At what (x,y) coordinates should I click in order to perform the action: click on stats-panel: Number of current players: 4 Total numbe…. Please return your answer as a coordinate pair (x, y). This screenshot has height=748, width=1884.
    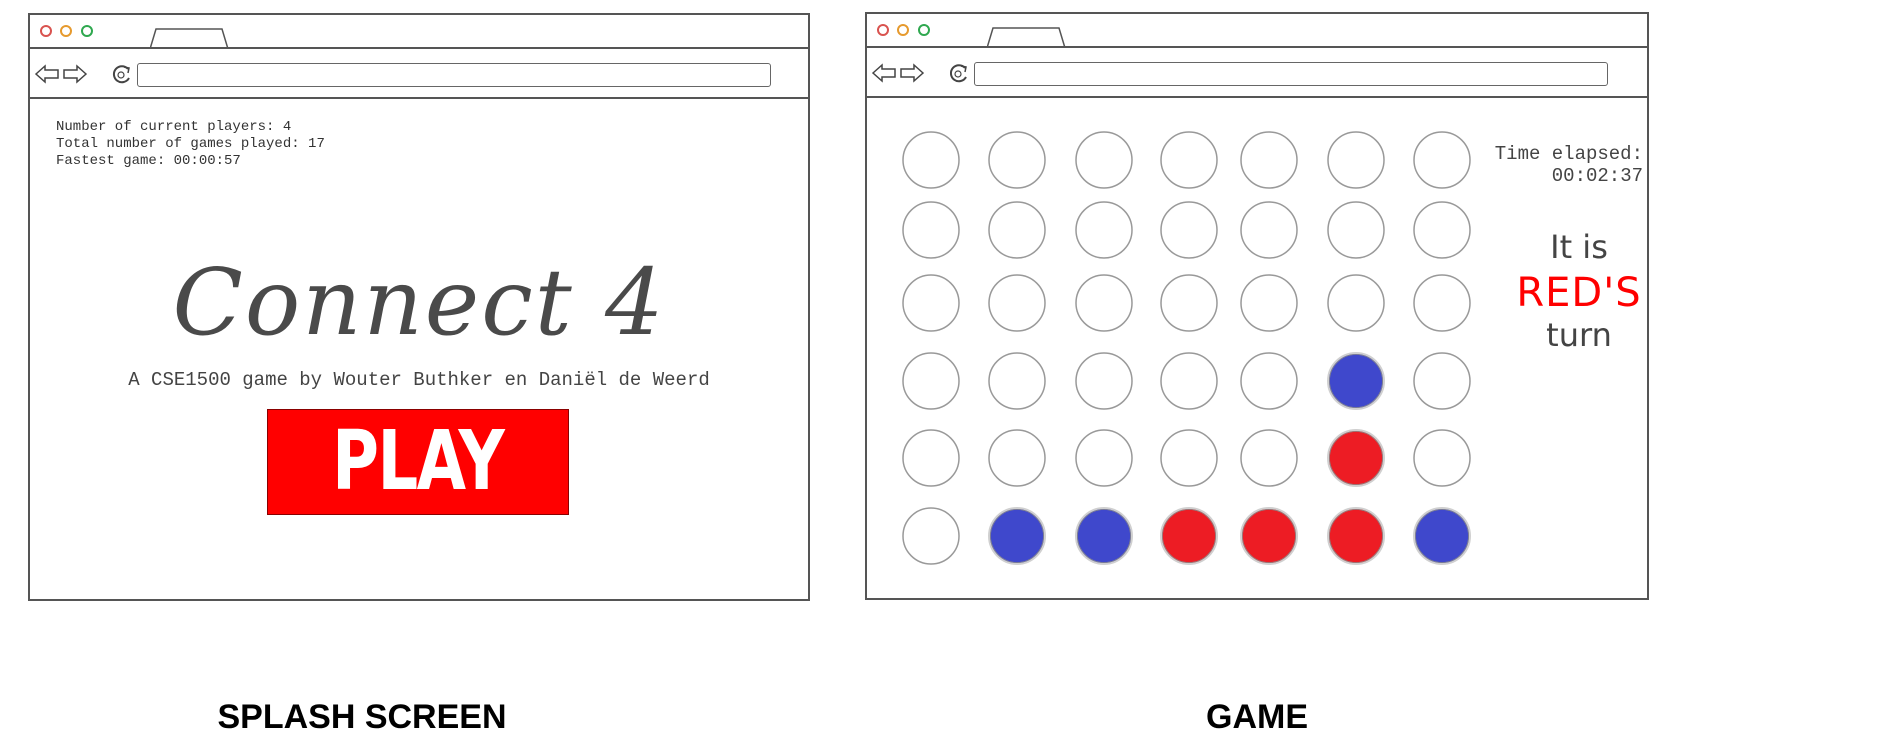
    Looking at the image, I should click on (190, 144).